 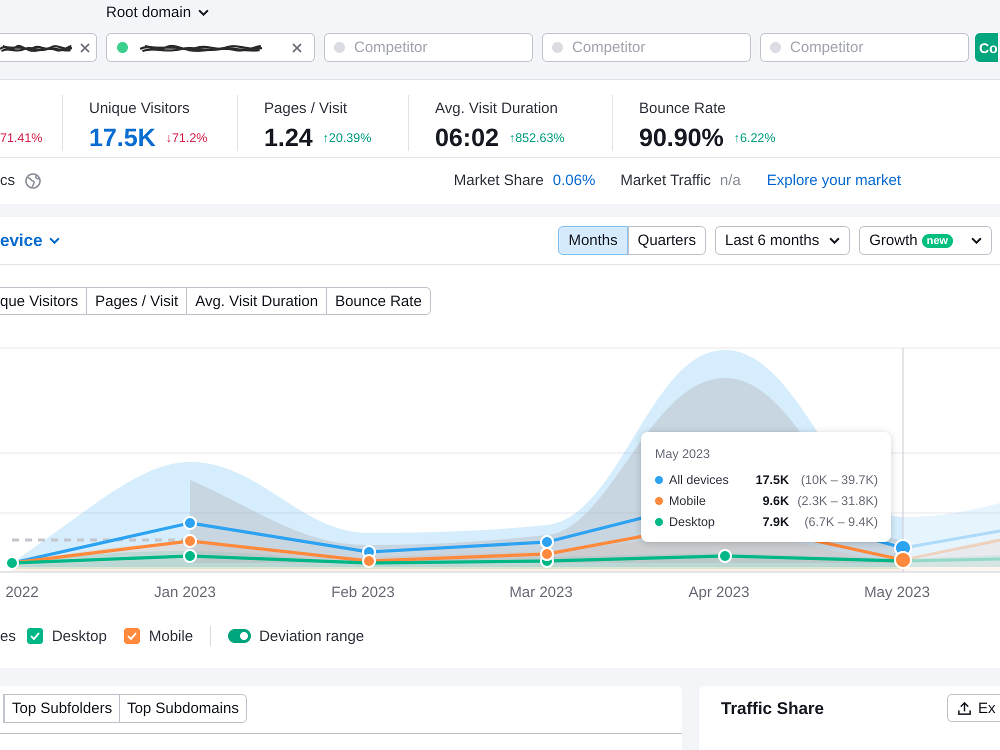 What do you see at coordinates (574, 180) in the screenshot?
I see `market-share-value: 0.06%` at bounding box center [574, 180].